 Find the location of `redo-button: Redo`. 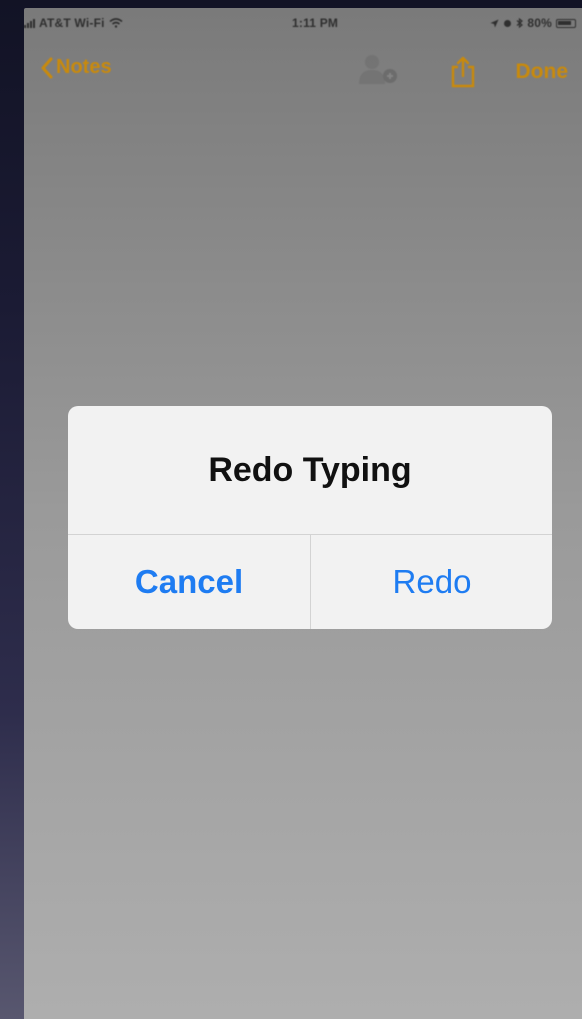

redo-button: Redo is located at coordinates (431, 582).